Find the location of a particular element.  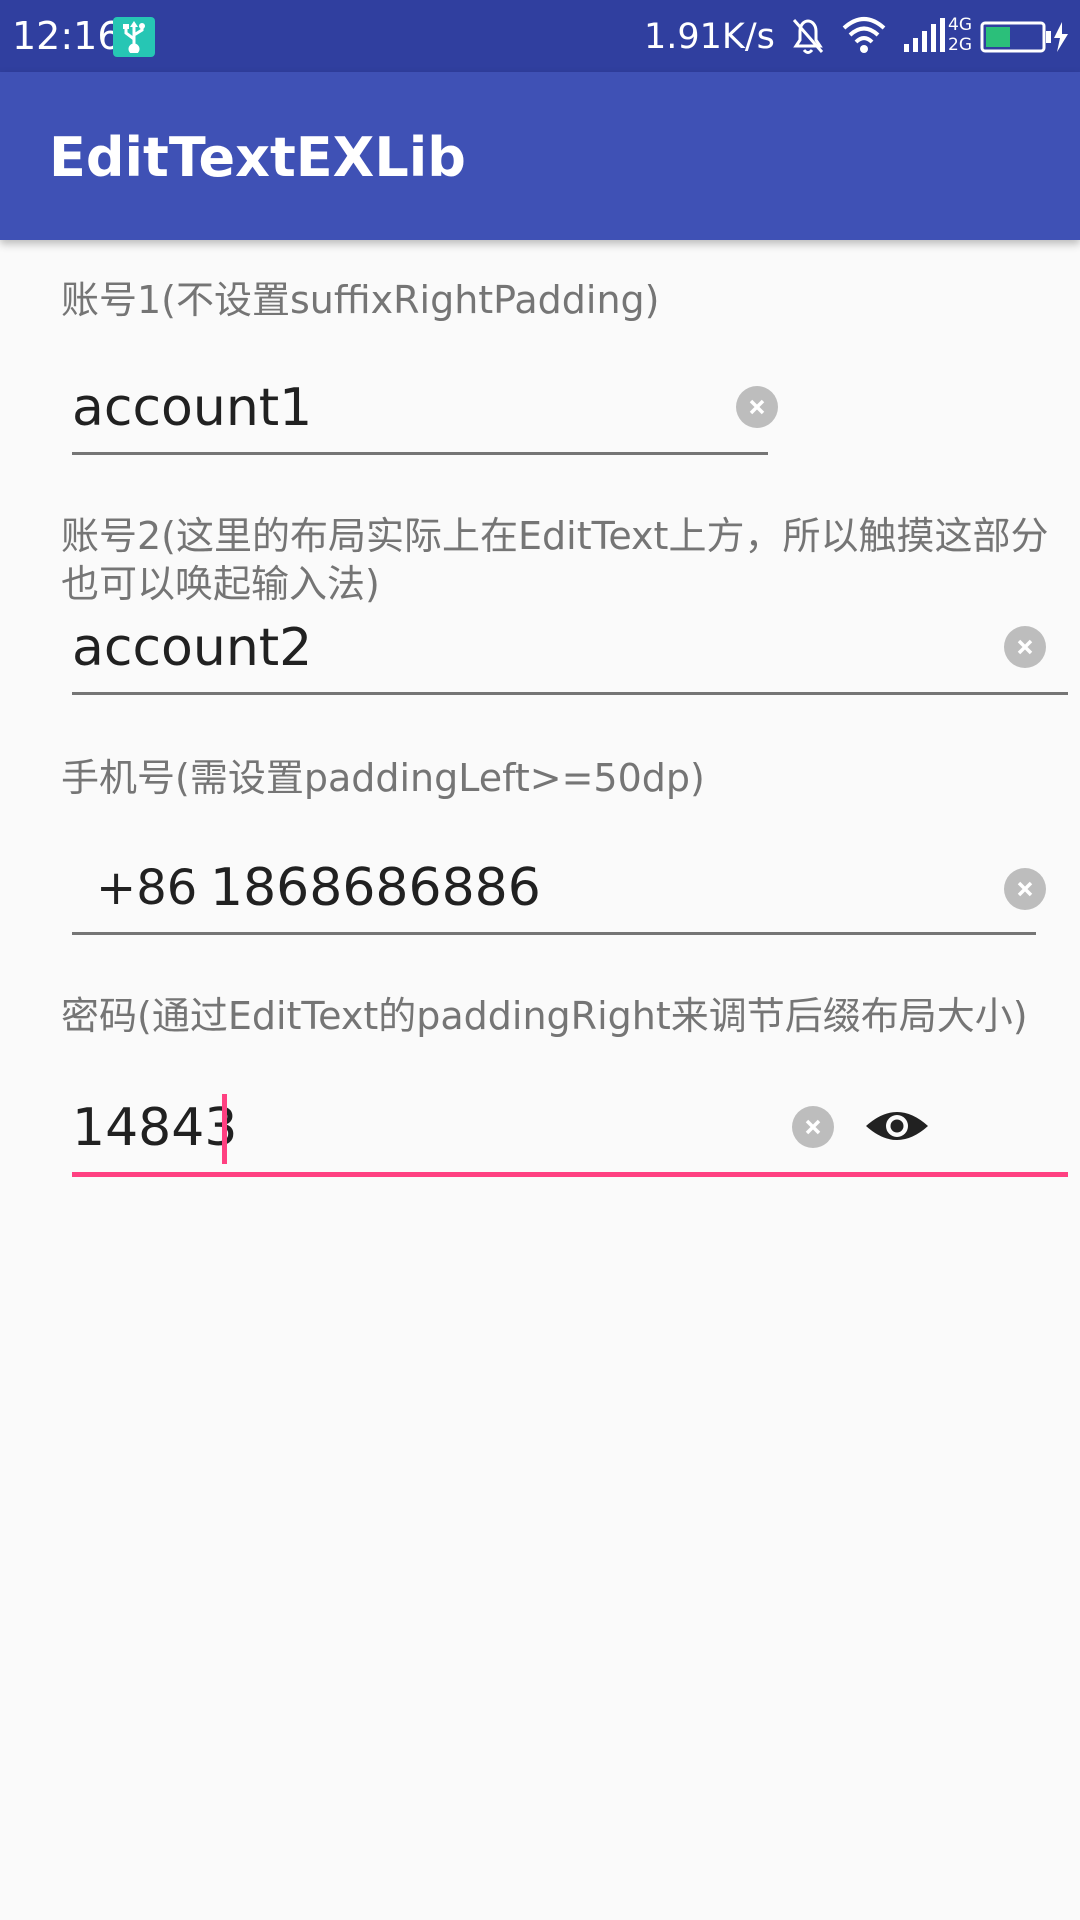

bell-off-icon is located at coordinates (808, 38).